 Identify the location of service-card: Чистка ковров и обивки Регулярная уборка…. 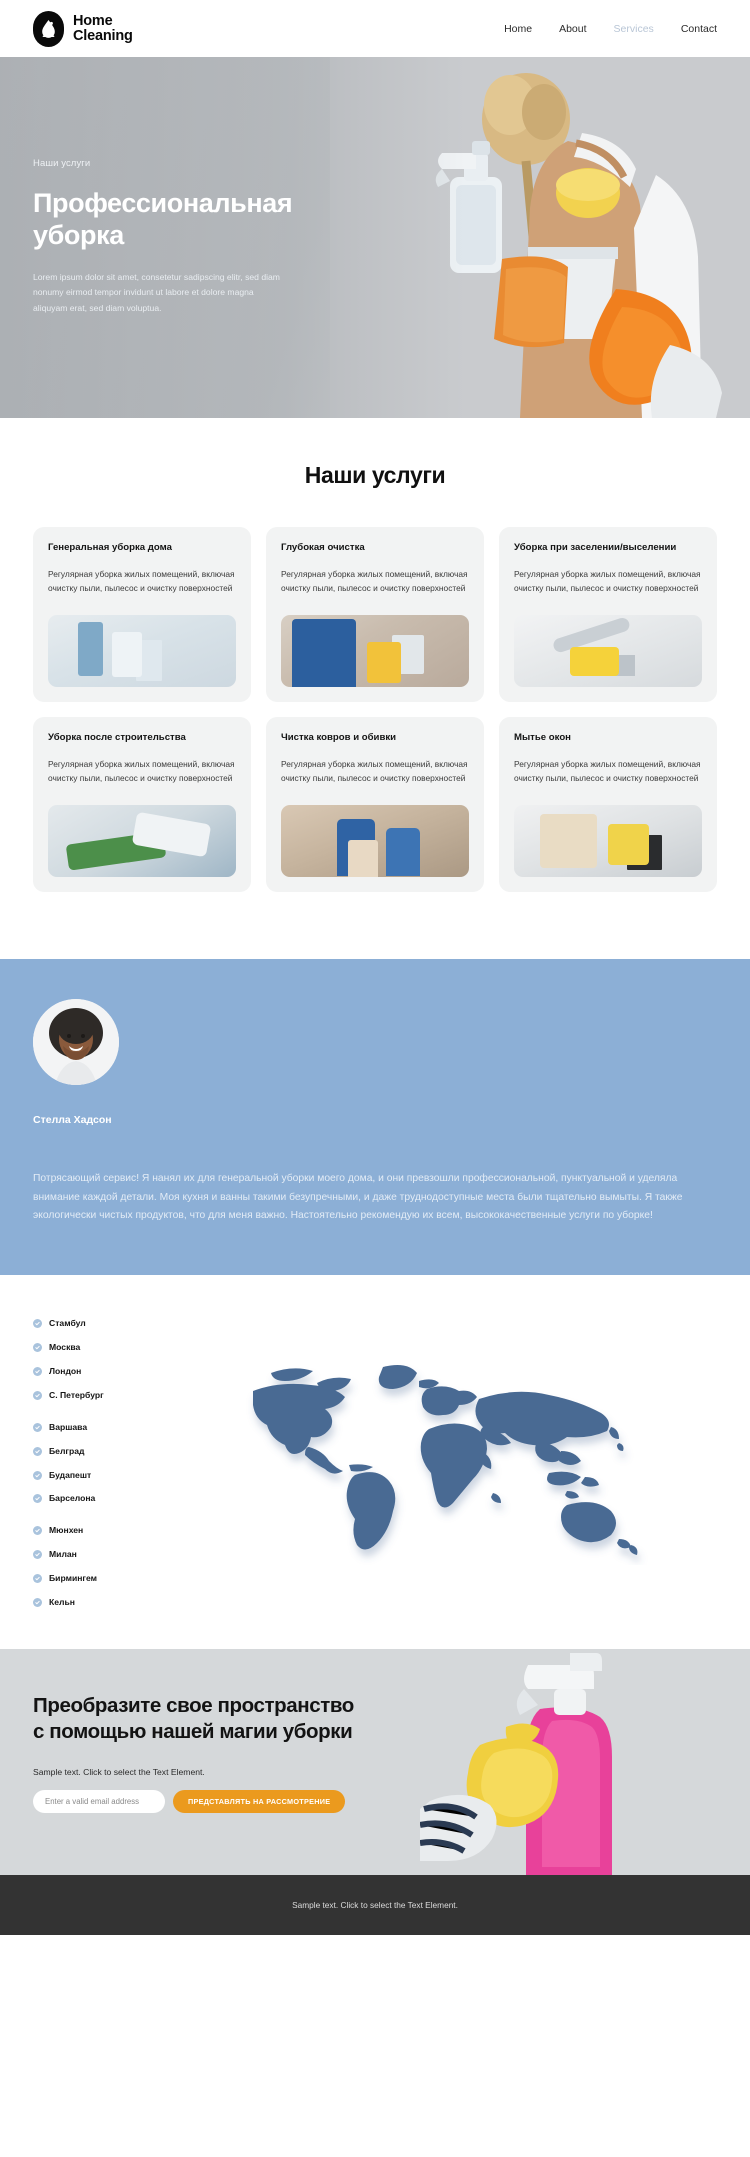
(375, 804).